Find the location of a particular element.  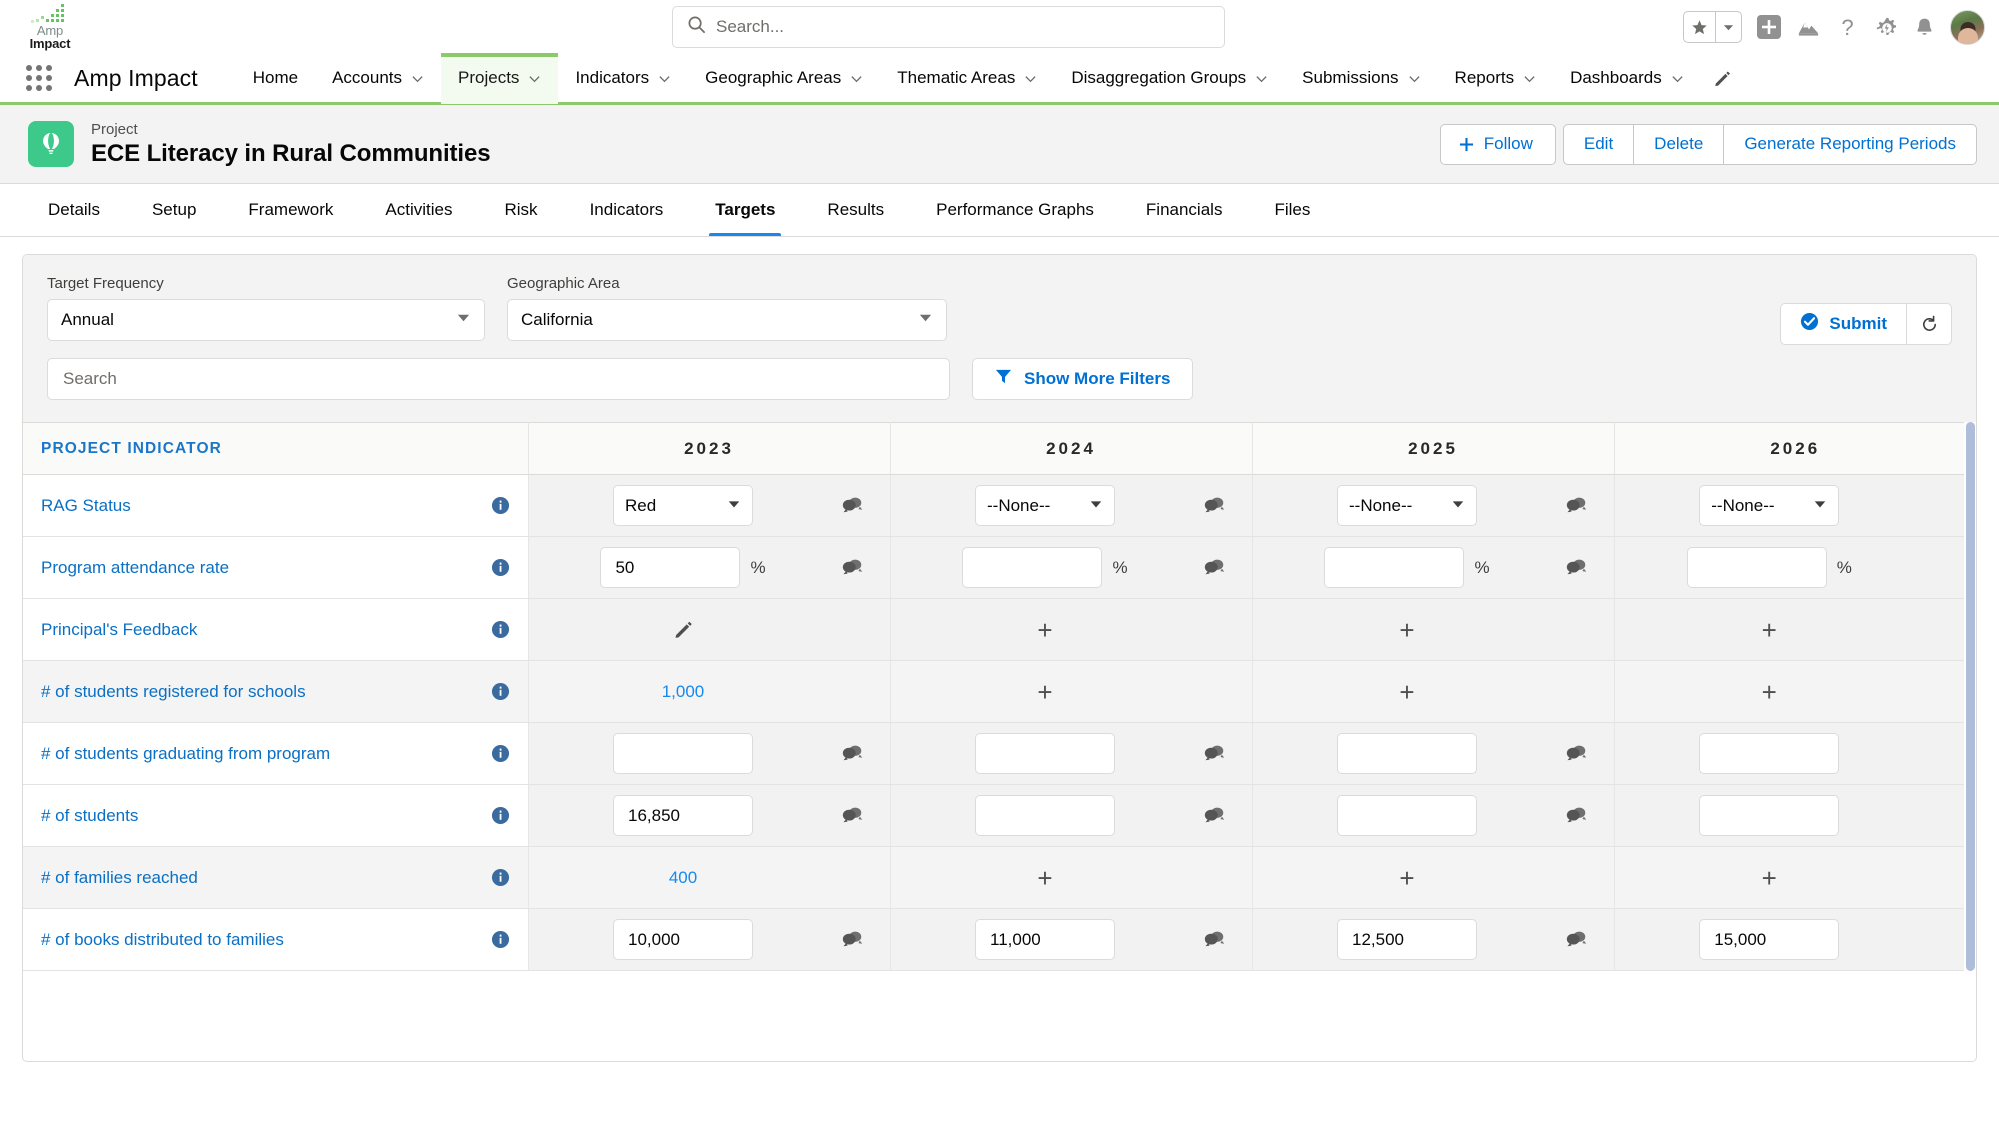

indicator-link: # of students registered for schools is located at coordinates (173, 692).